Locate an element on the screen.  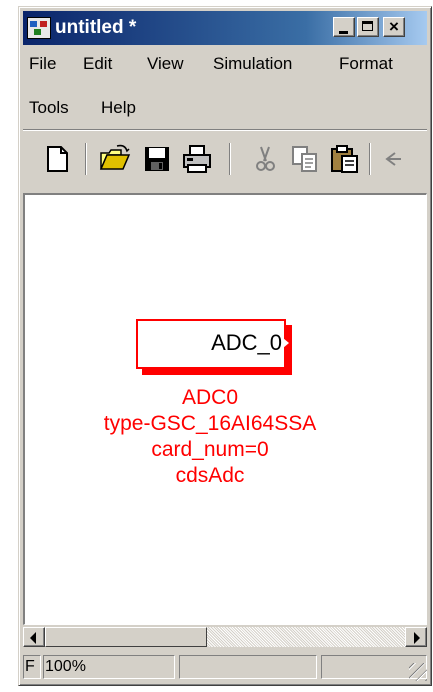
close-button: × is located at coordinates (394, 27).